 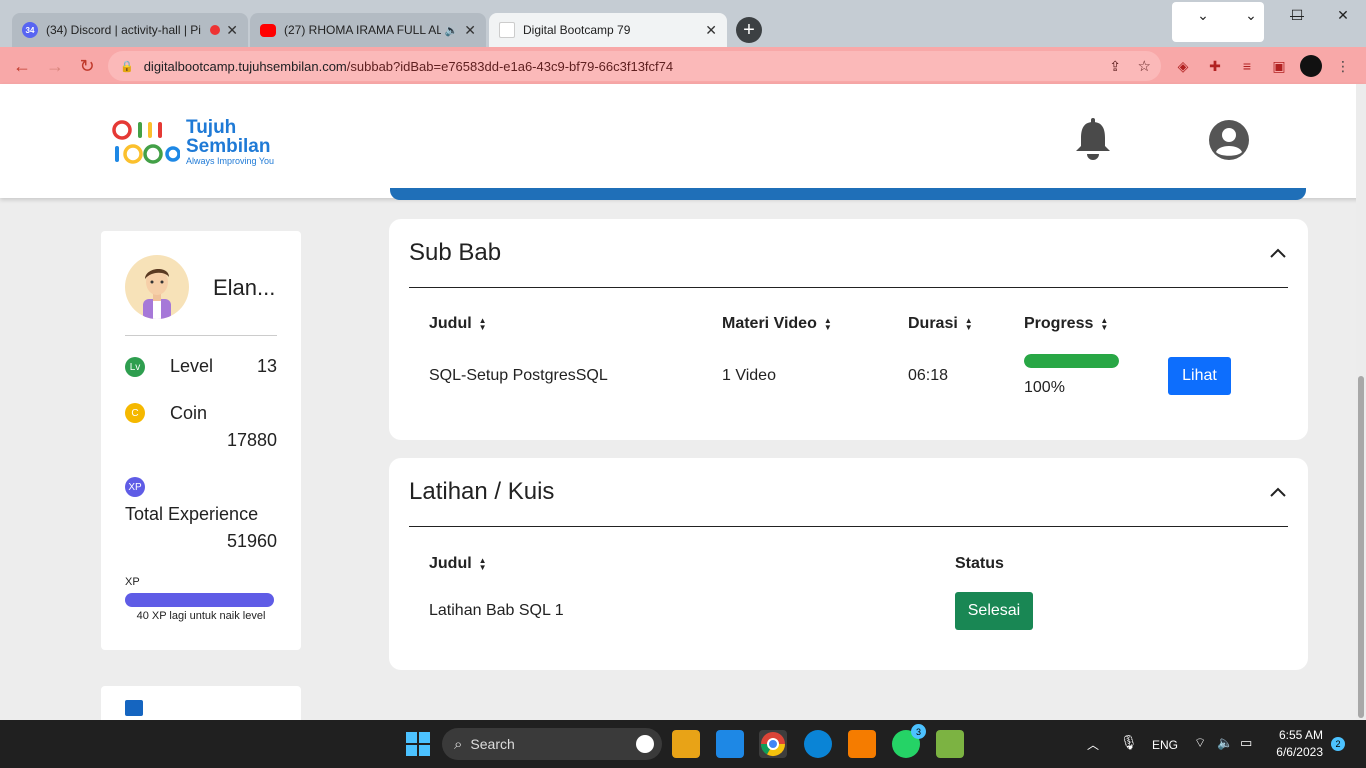 What do you see at coordinates (22, 66) in the screenshot?
I see `back-arrow-icon: ←` at bounding box center [22, 66].